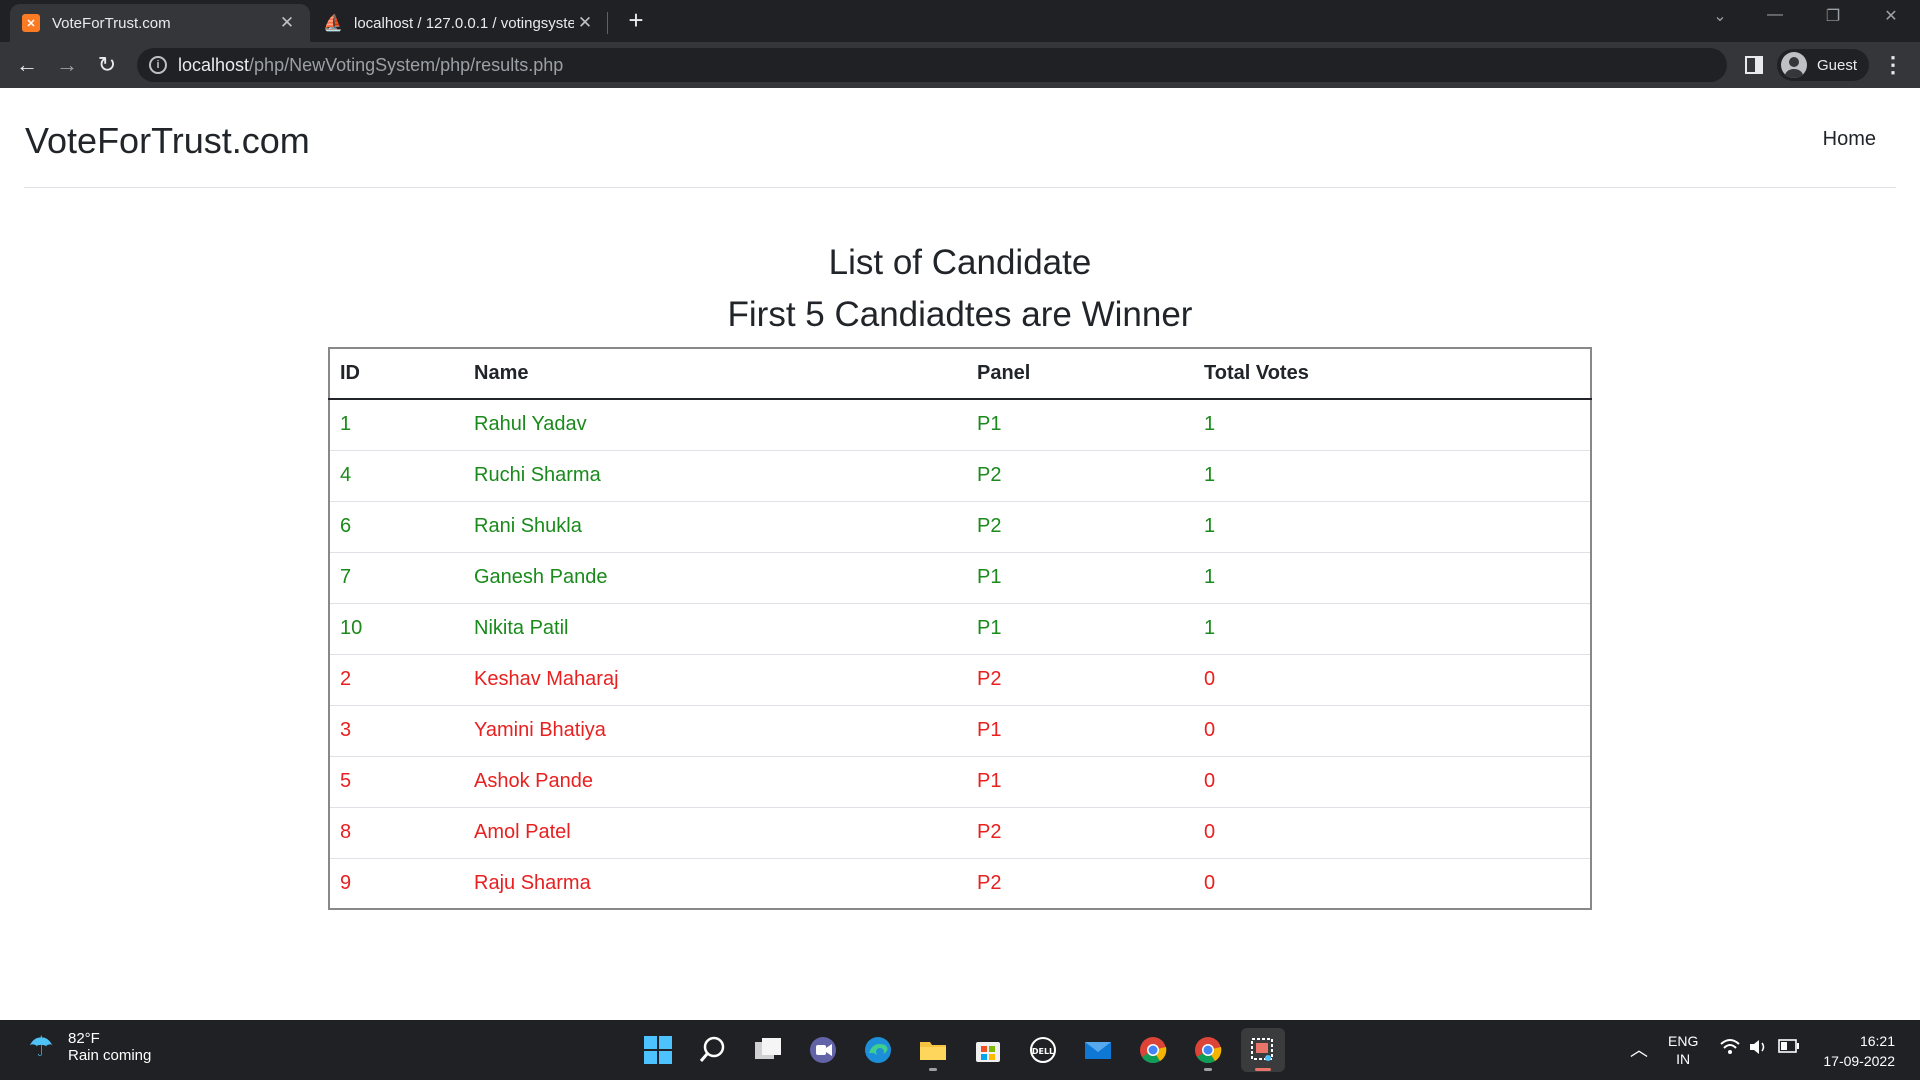 This screenshot has height=1080, width=1920. What do you see at coordinates (1639, 1049) in the screenshot?
I see `chevron-up-icon: ︿` at bounding box center [1639, 1049].